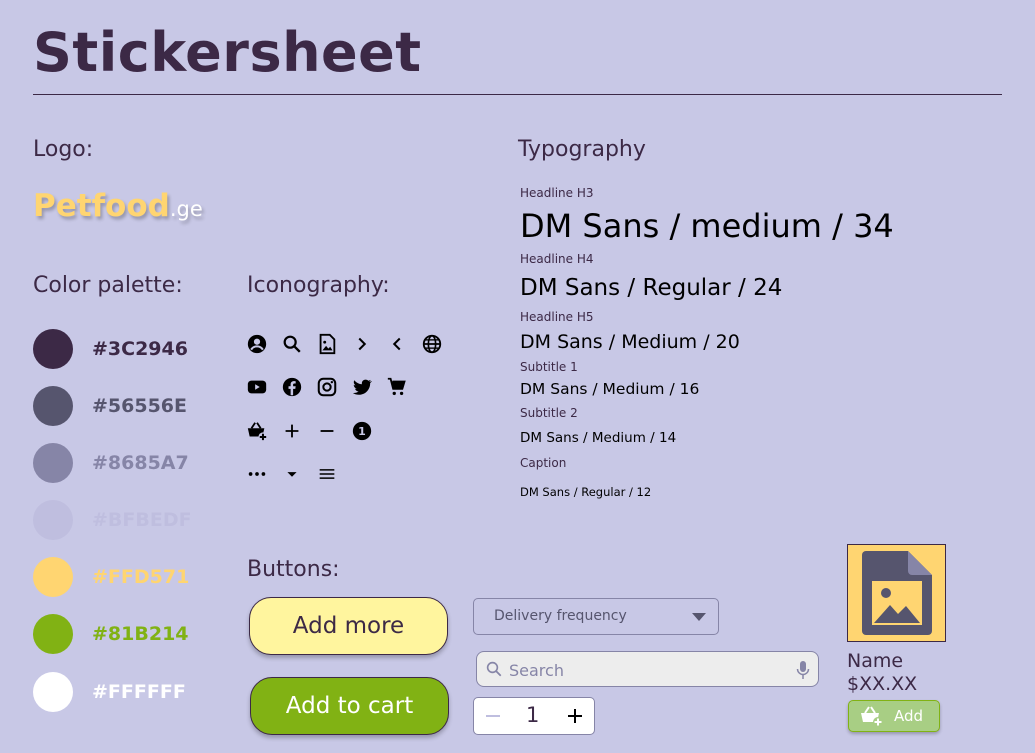 Image resolution: width=1035 pixels, height=753 pixels. What do you see at coordinates (292, 387) in the screenshot?
I see `facebook-icon` at bounding box center [292, 387].